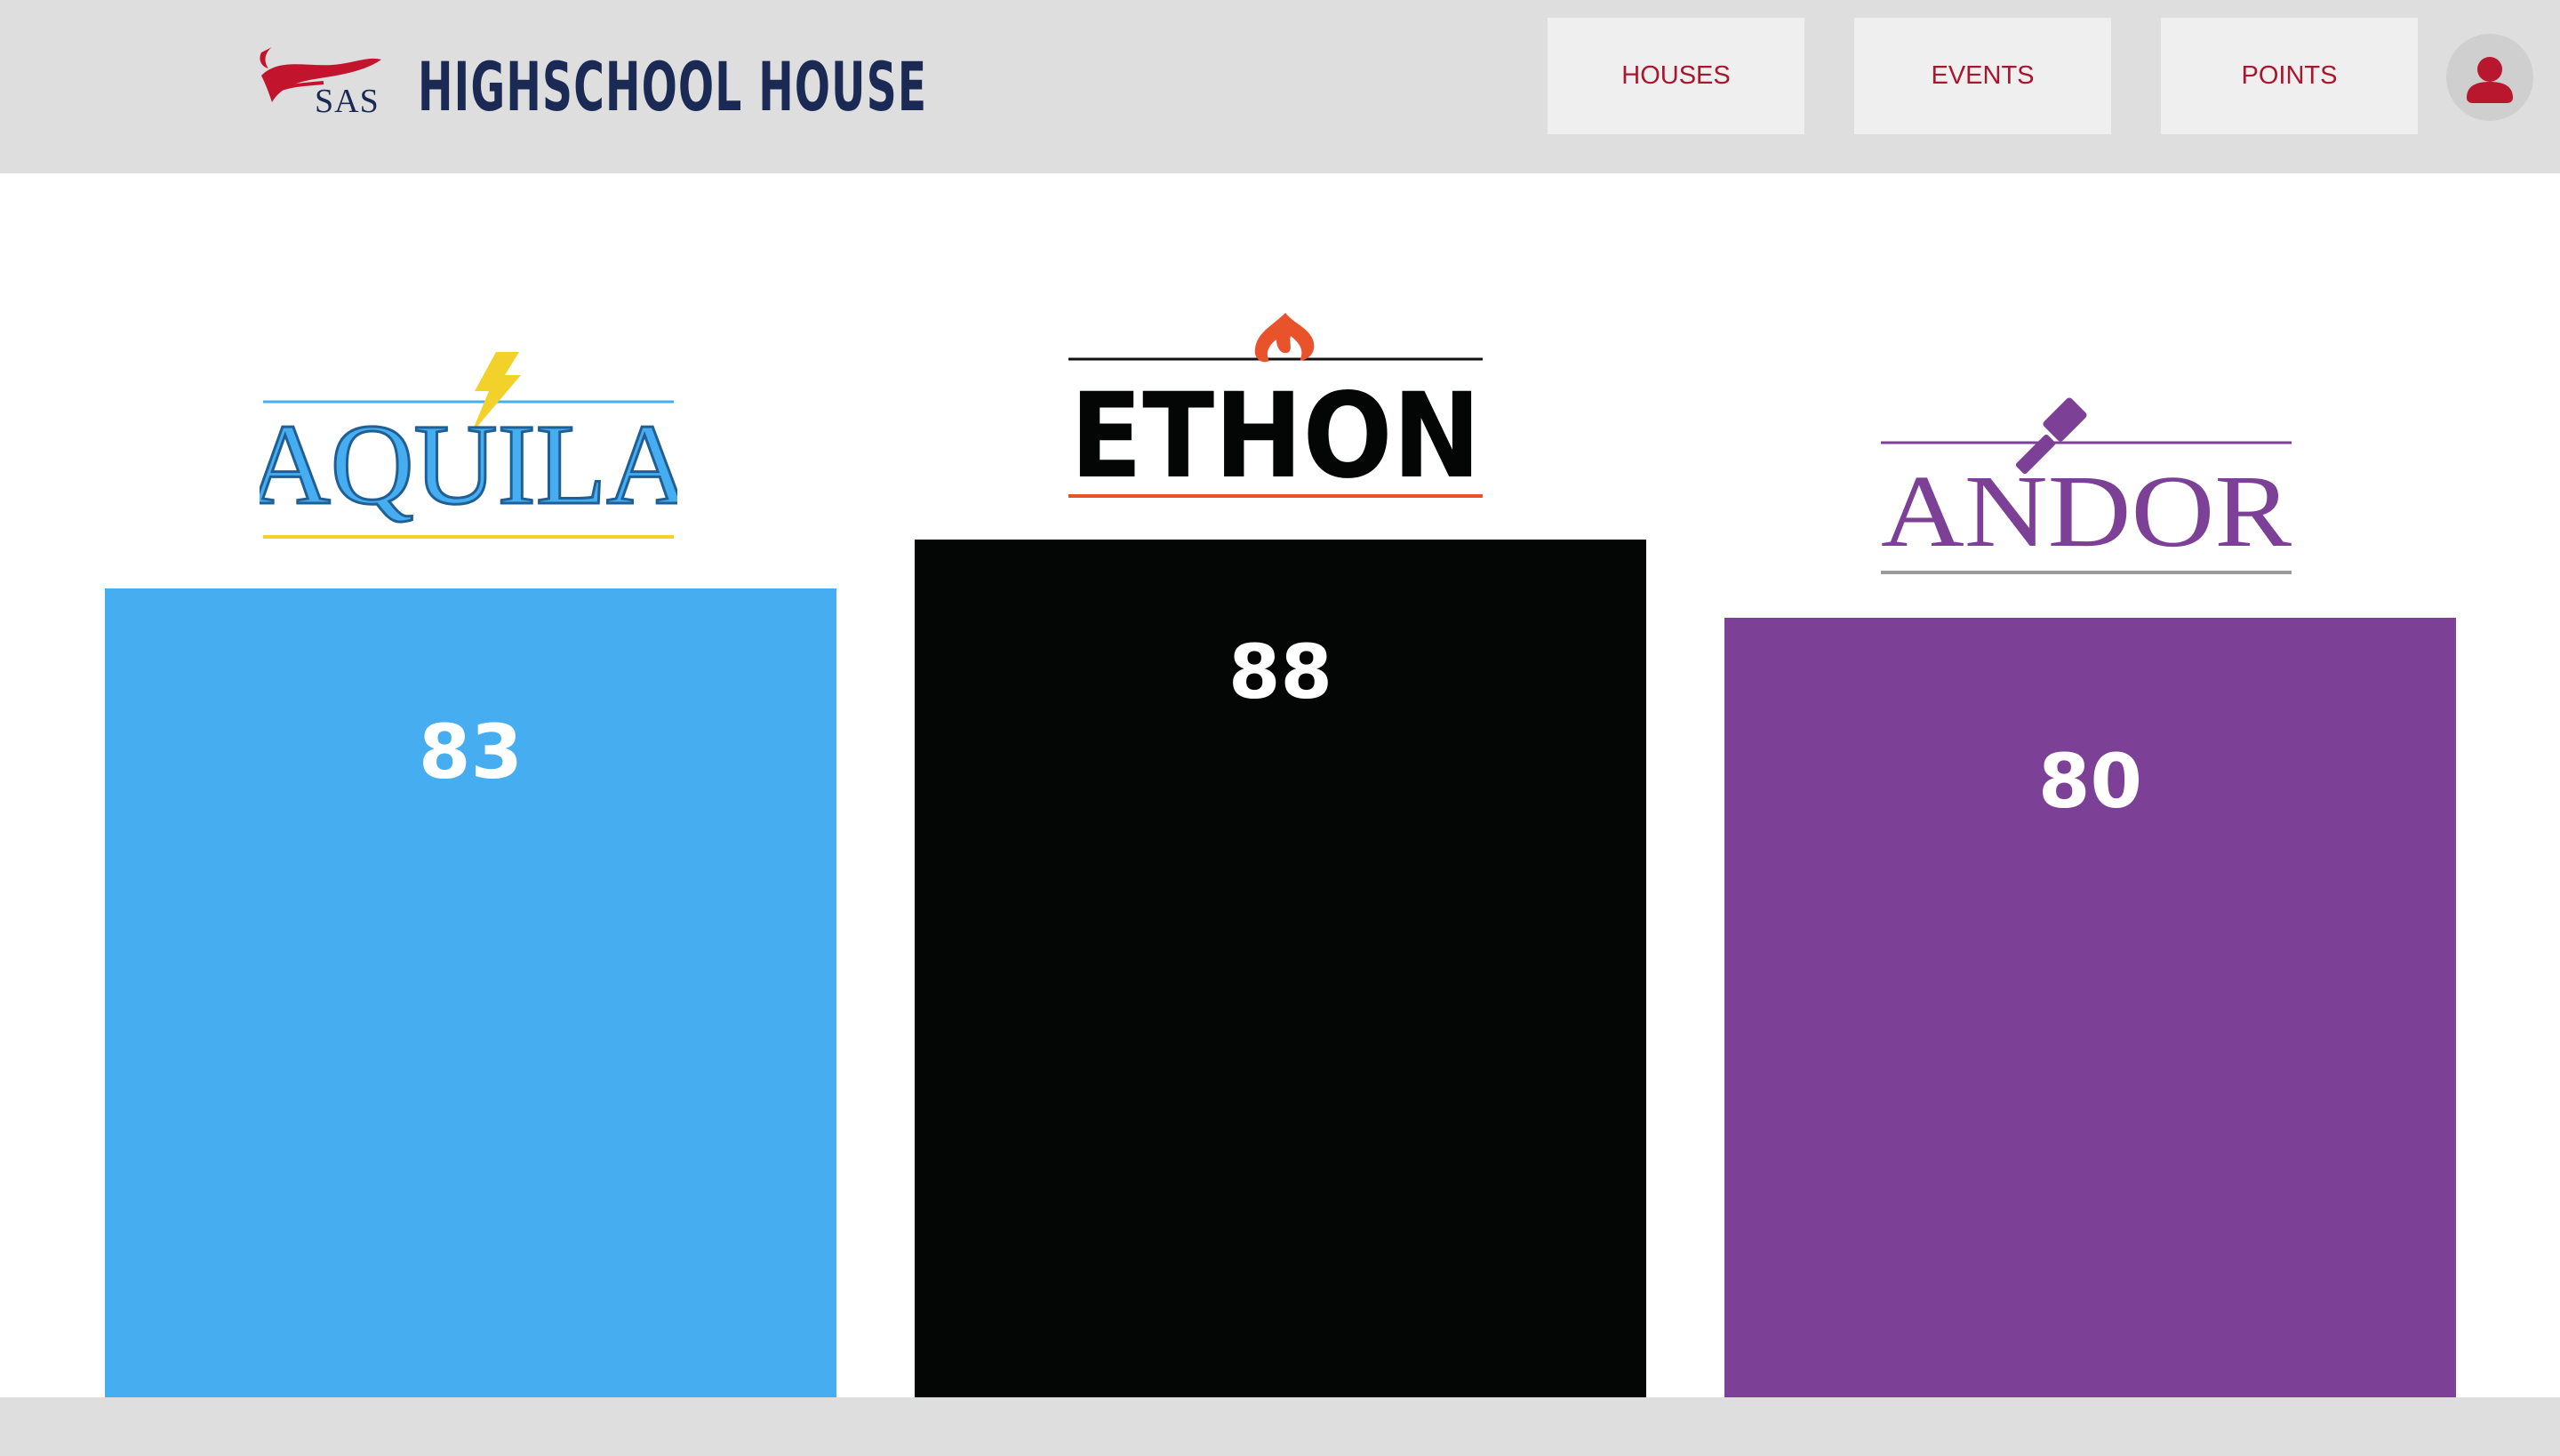 The width and height of the screenshot is (2560, 1456). Describe the element at coordinates (347, 101) in the screenshot. I see `logo-text: SAS` at that location.